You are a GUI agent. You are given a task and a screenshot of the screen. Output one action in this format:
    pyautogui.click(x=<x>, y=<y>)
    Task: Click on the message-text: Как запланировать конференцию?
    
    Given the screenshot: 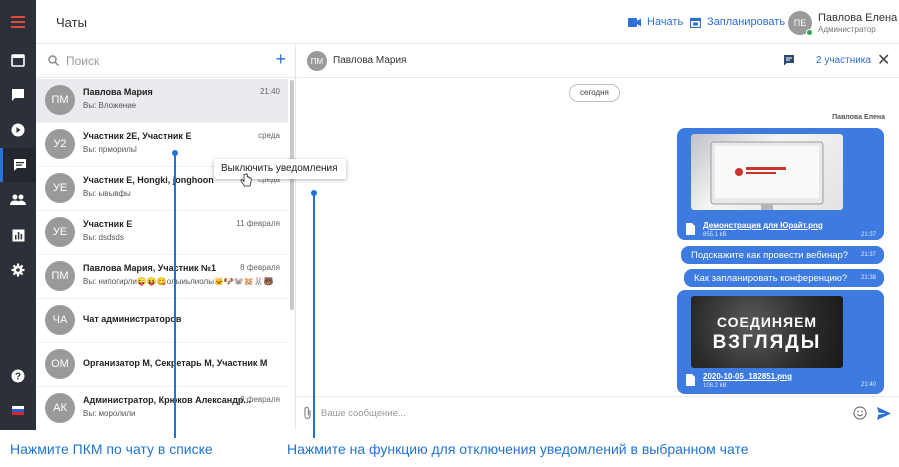 What is the action you would take?
    pyautogui.click(x=771, y=278)
    